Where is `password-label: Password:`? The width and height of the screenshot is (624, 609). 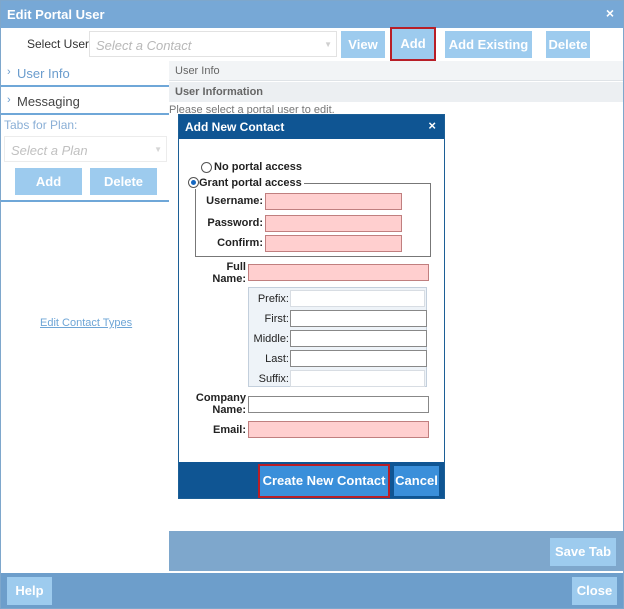
password-label: Password: is located at coordinates (235, 223).